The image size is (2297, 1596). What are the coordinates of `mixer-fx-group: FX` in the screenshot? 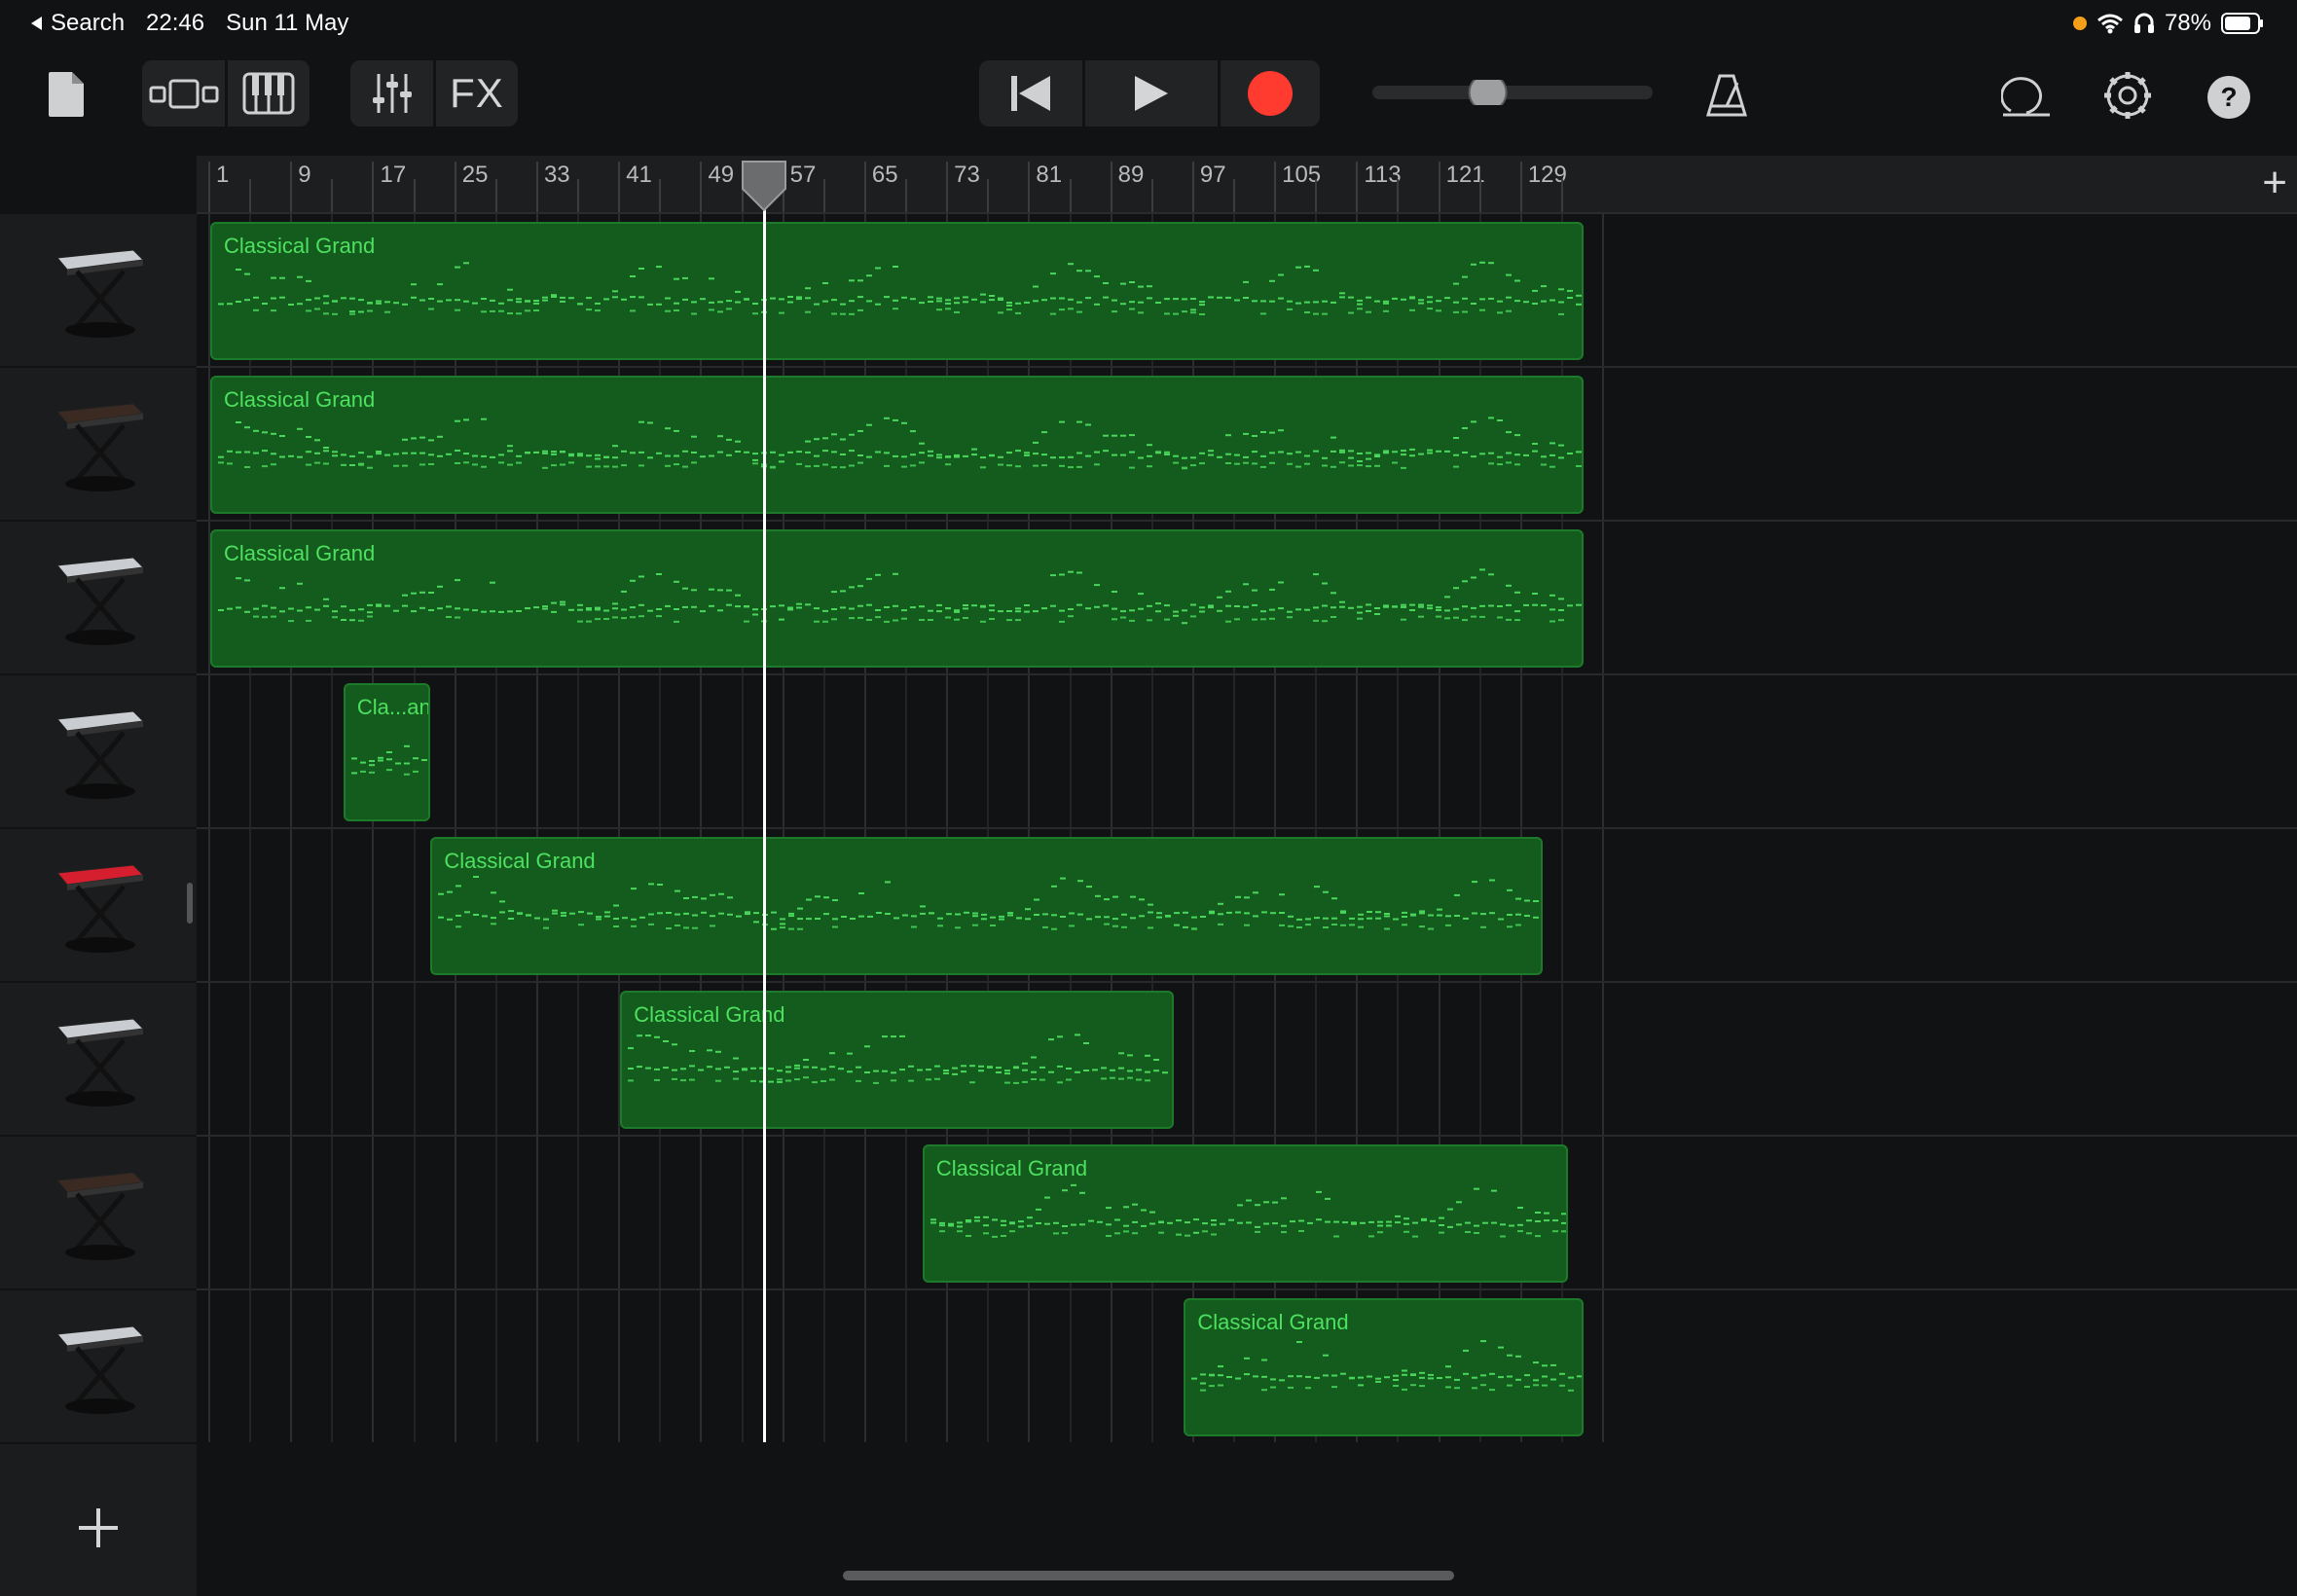 It's located at (434, 93).